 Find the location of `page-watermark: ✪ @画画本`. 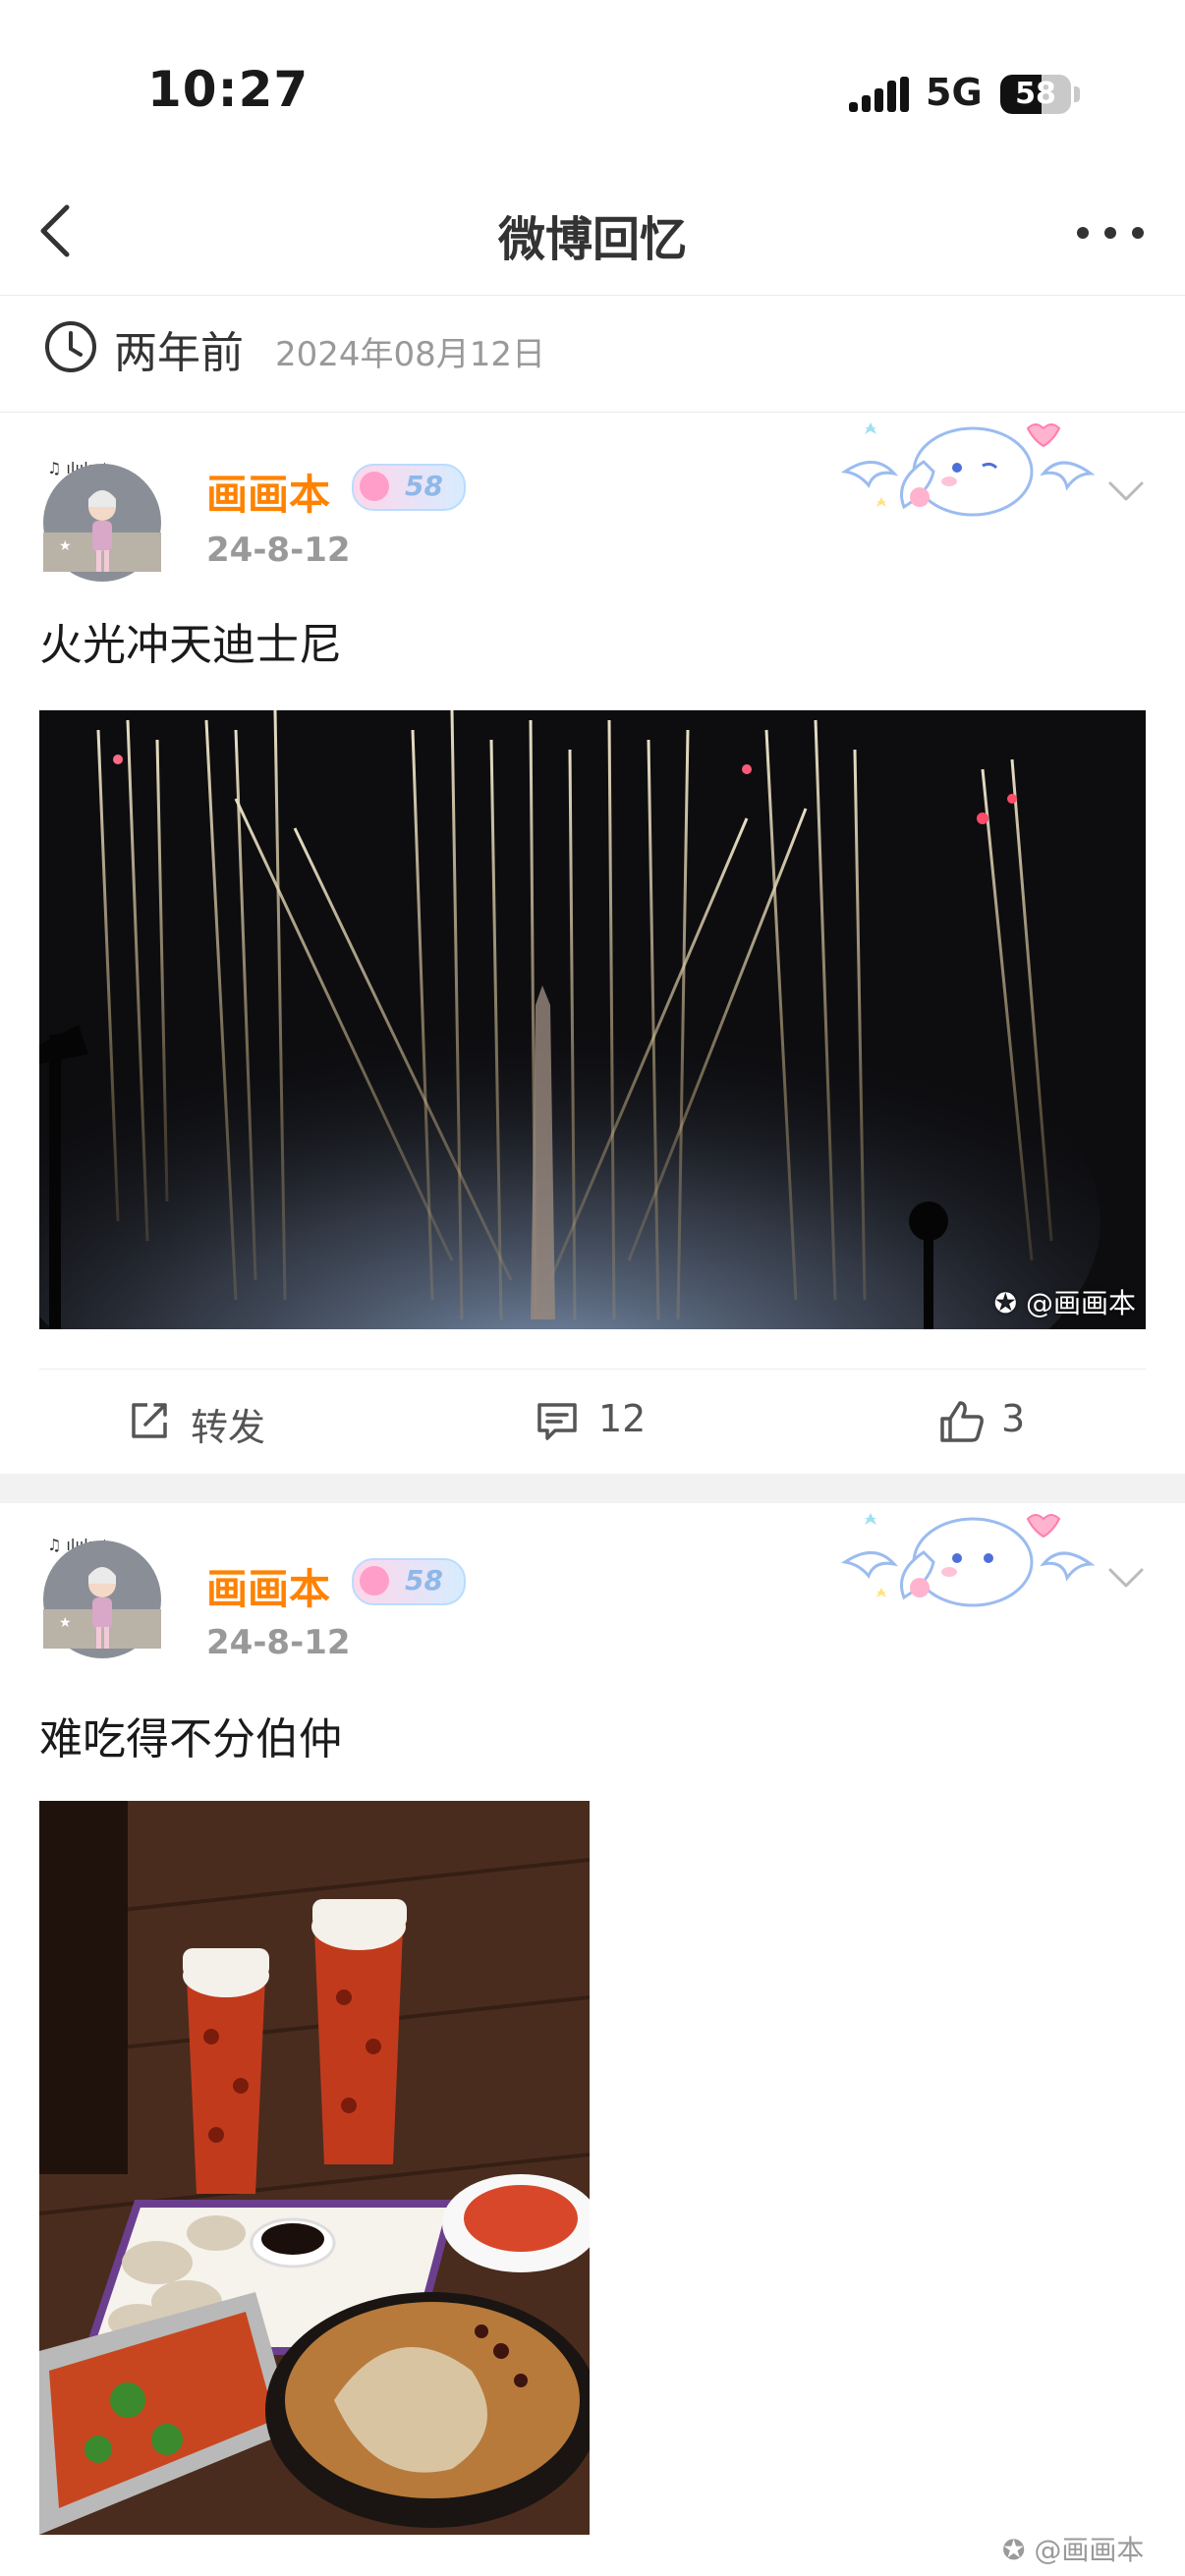

page-watermark: ✪ @画画本 is located at coordinates (1073, 2550).